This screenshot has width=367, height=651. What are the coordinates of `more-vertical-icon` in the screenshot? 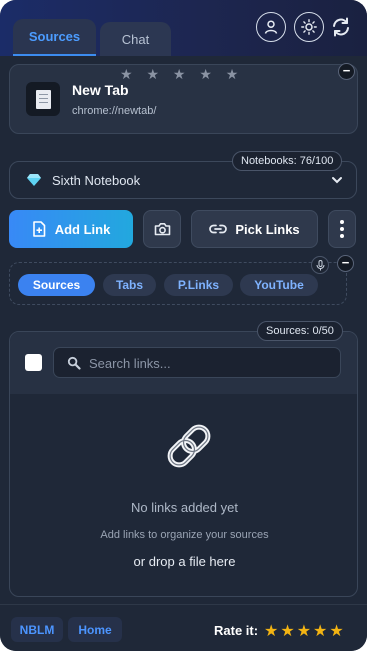 It's located at (342, 229).